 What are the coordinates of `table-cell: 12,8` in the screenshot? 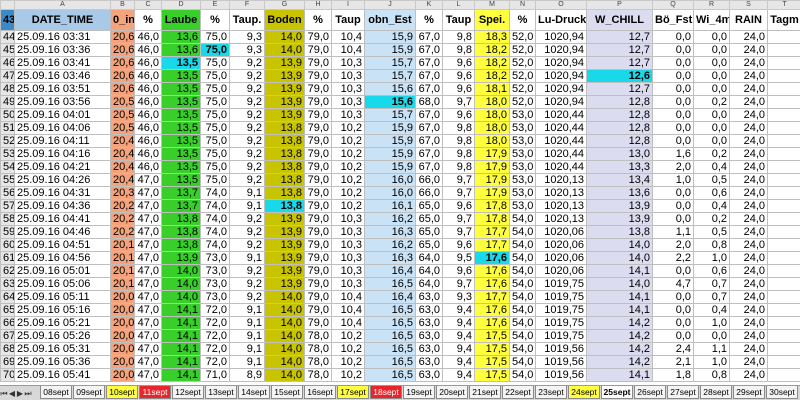 It's located at (619, 102).